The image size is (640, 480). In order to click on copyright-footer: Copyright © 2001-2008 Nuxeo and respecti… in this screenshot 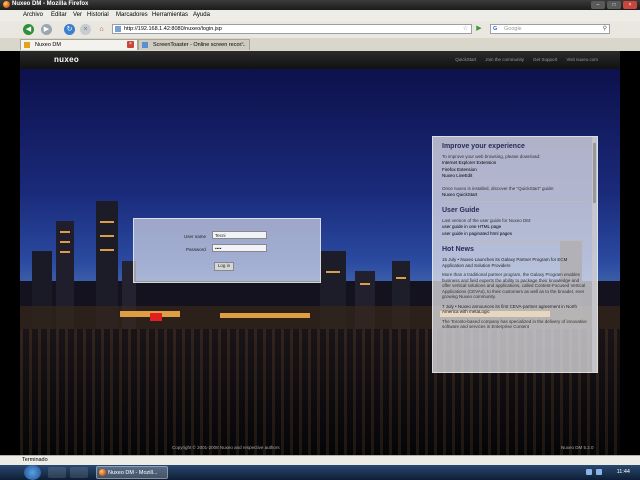, I will do `click(226, 447)`.